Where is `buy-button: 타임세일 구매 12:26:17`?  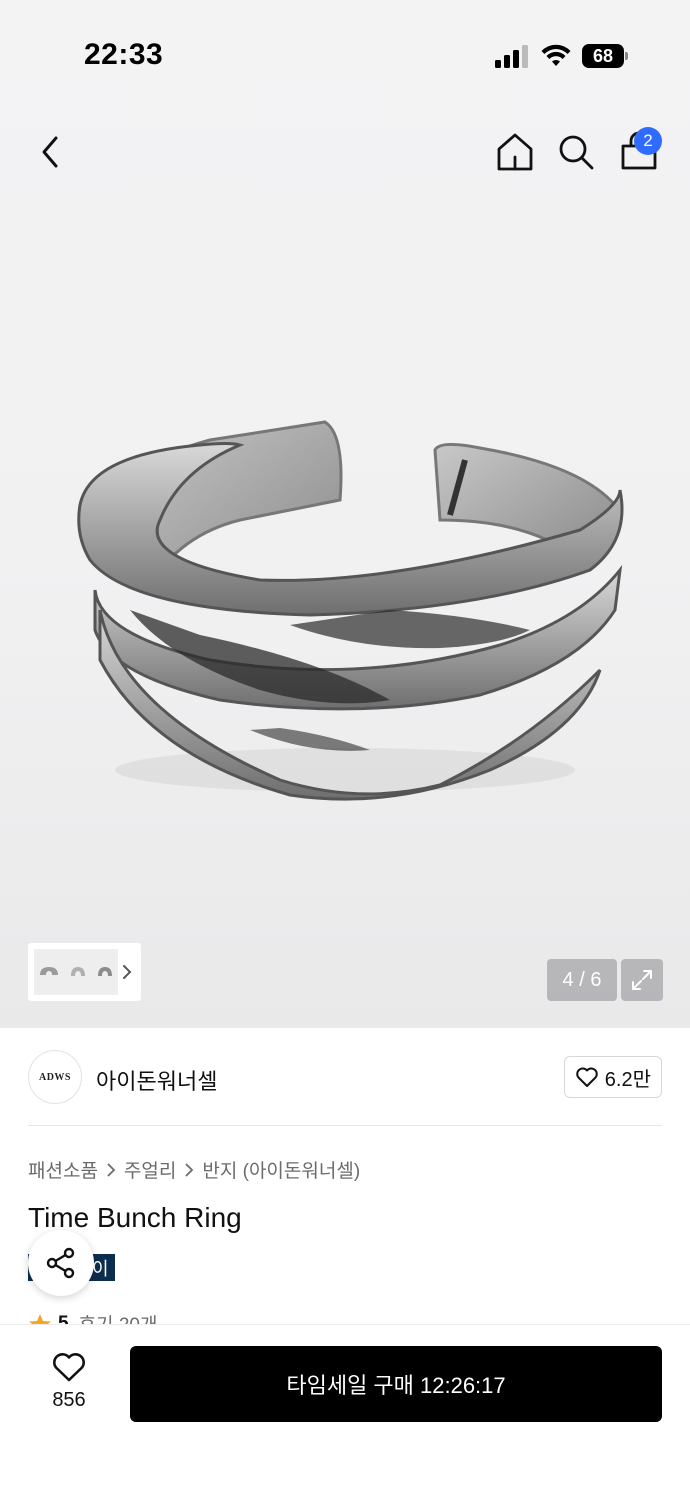 buy-button: 타임세일 구매 12:26:17 is located at coordinates (396, 1384).